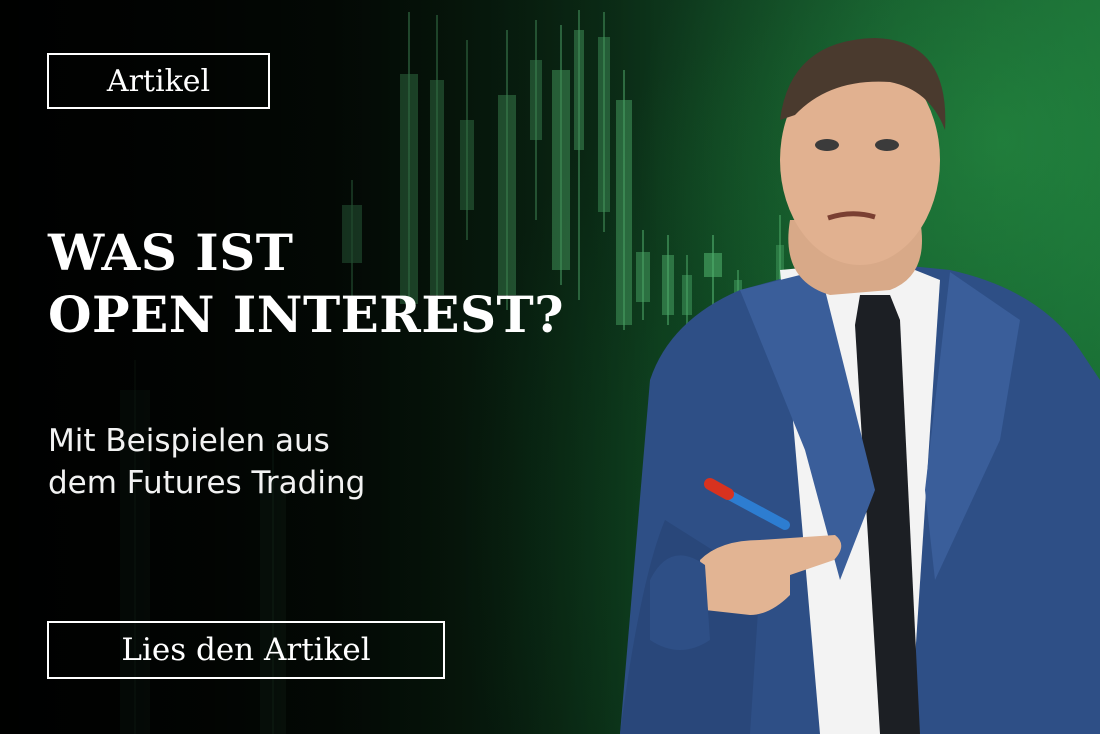 This screenshot has width=1100, height=734. I want to click on subheadline-line-2: dem Futures Trading, so click(207, 483).